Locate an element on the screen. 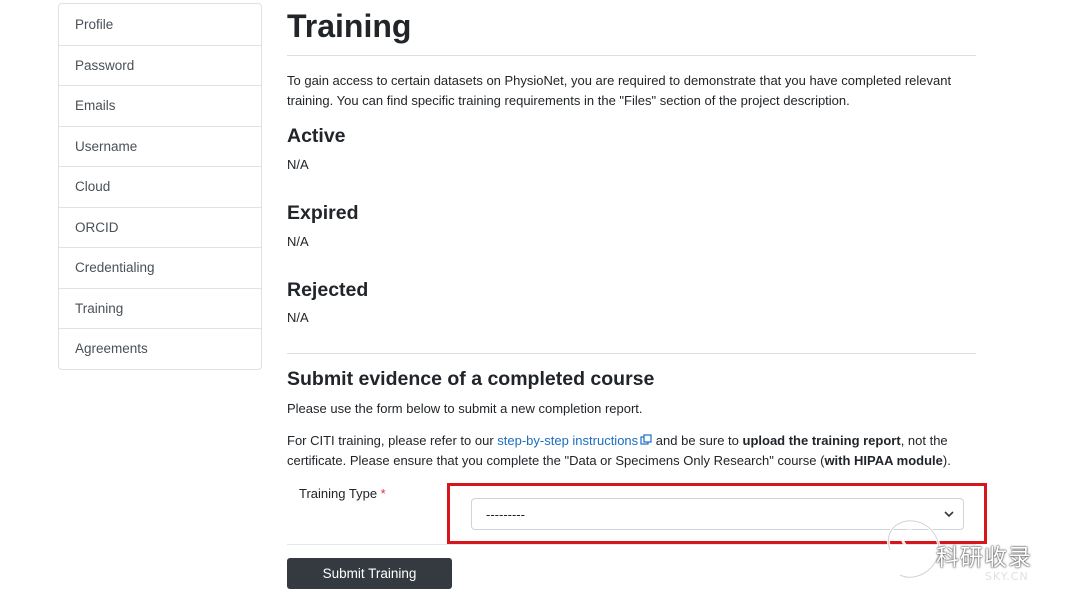 This screenshot has height=601, width=1080. required-marker: * is located at coordinates (383, 493).